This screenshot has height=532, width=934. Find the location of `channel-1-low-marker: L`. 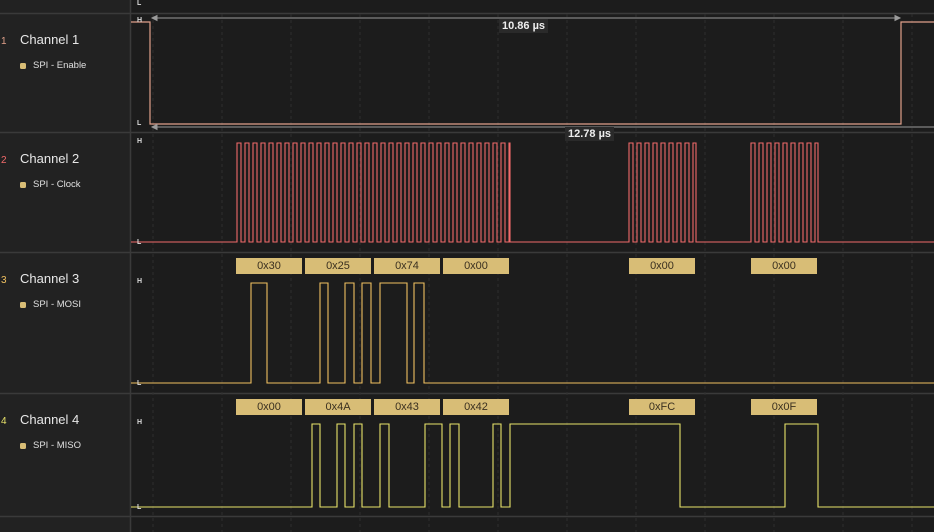

channel-1-low-marker: L is located at coordinates (139, 123).